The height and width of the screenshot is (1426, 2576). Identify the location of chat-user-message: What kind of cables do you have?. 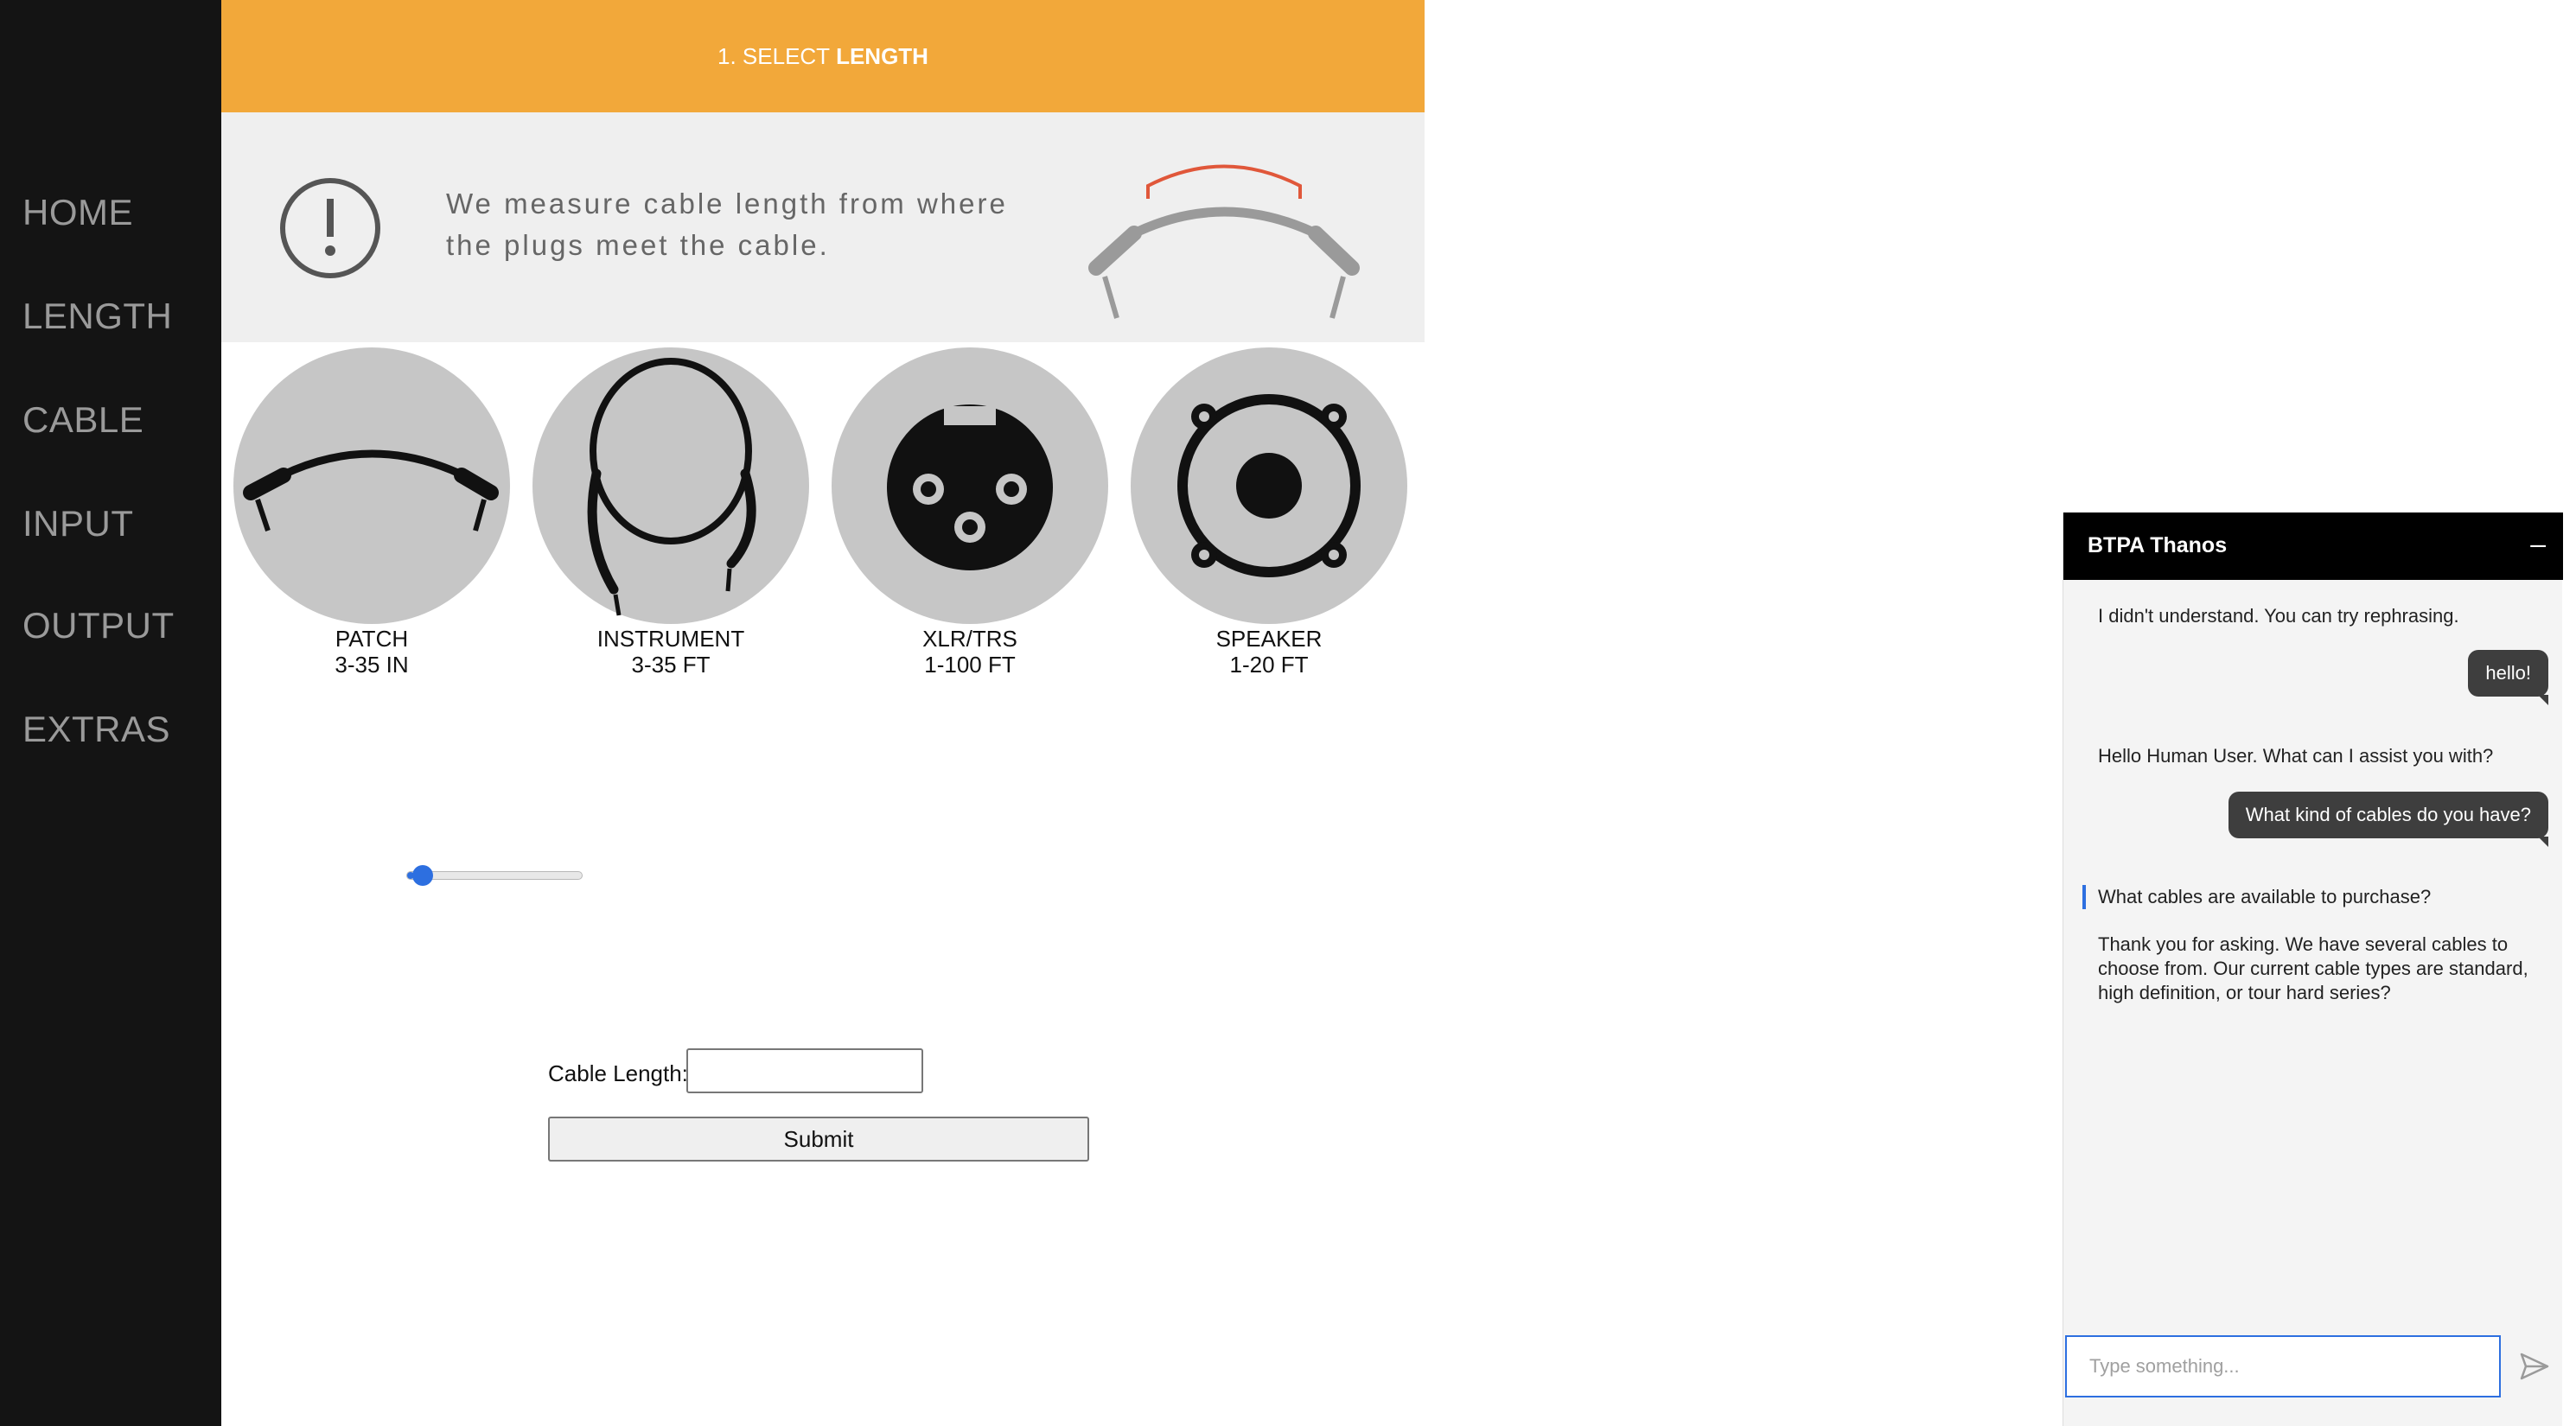
(2388, 819).